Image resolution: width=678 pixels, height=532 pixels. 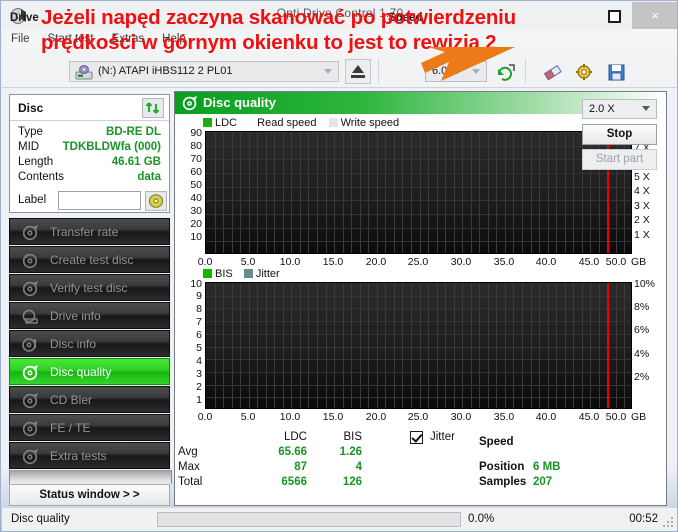 What do you see at coordinates (643, 519) in the screenshot?
I see `elapsed-time: 00:52` at bounding box center [643, 519].